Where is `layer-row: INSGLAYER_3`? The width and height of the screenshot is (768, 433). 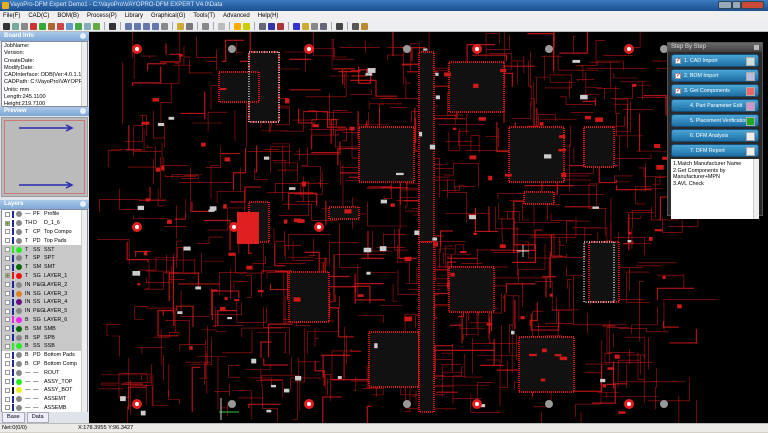
layer-row: INSGLAYER_3 is located at coordinates (44, 293).